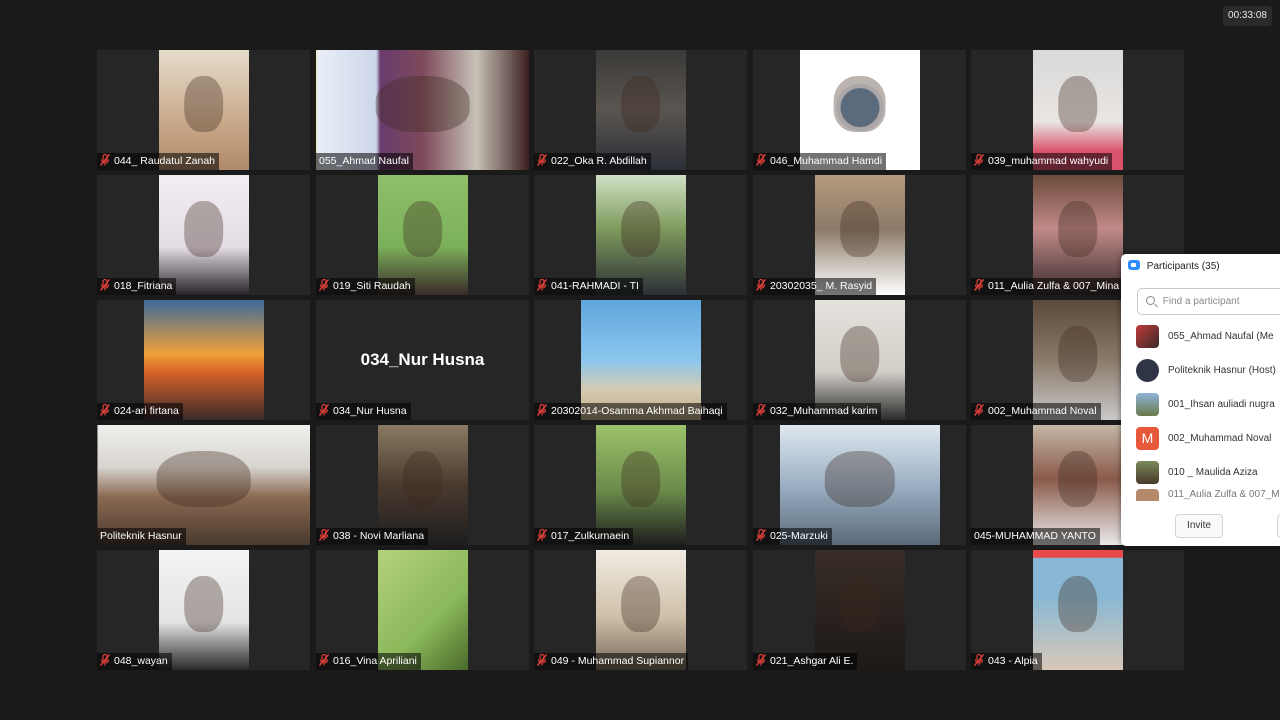 Image resolution: width=1280 pixels, height=720 pixels. I want to click on participant-nameplate: 022_Oka R. Abdillah, so click(592, 161).